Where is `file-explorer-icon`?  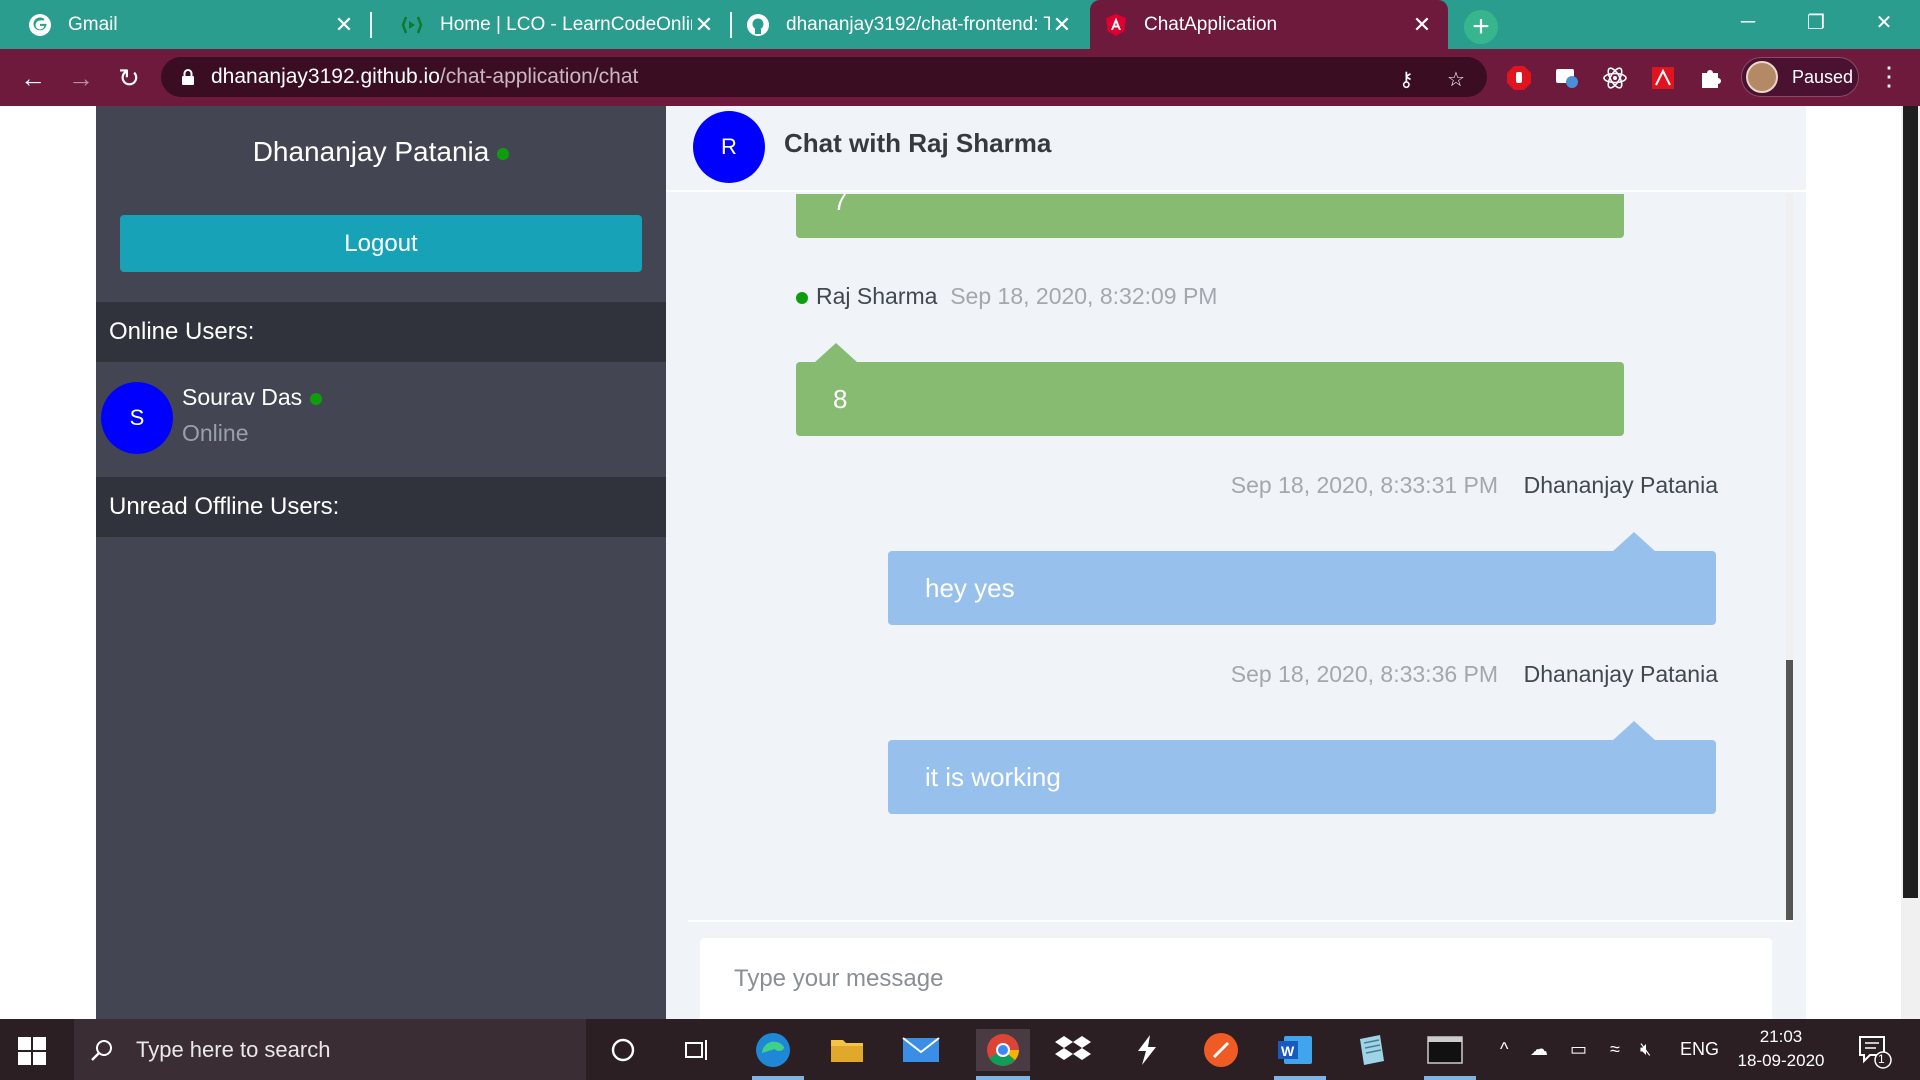
file-explorer-icon is located at coordinates (847, 1050).